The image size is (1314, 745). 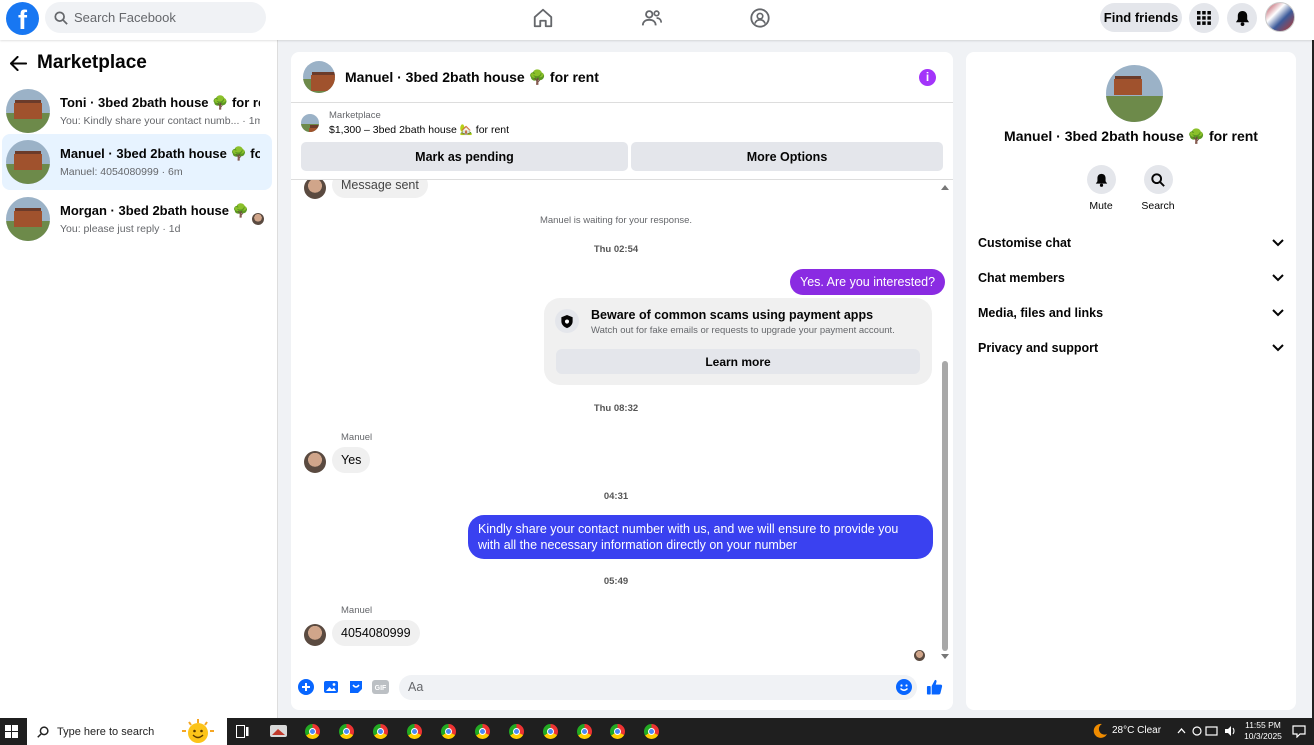 I want to click on gif-label: GIF, so click(x=381, y=688).